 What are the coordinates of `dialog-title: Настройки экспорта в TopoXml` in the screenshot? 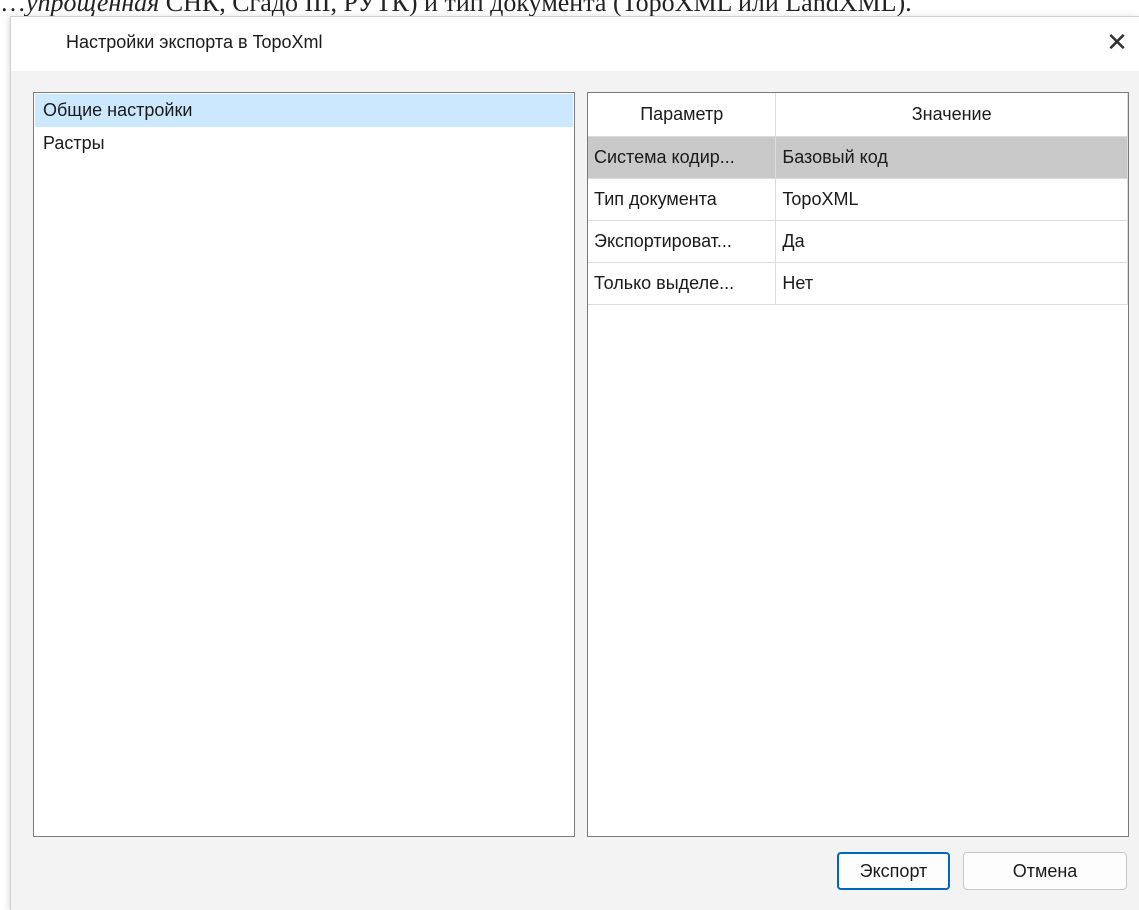 It's located at (194, 42).